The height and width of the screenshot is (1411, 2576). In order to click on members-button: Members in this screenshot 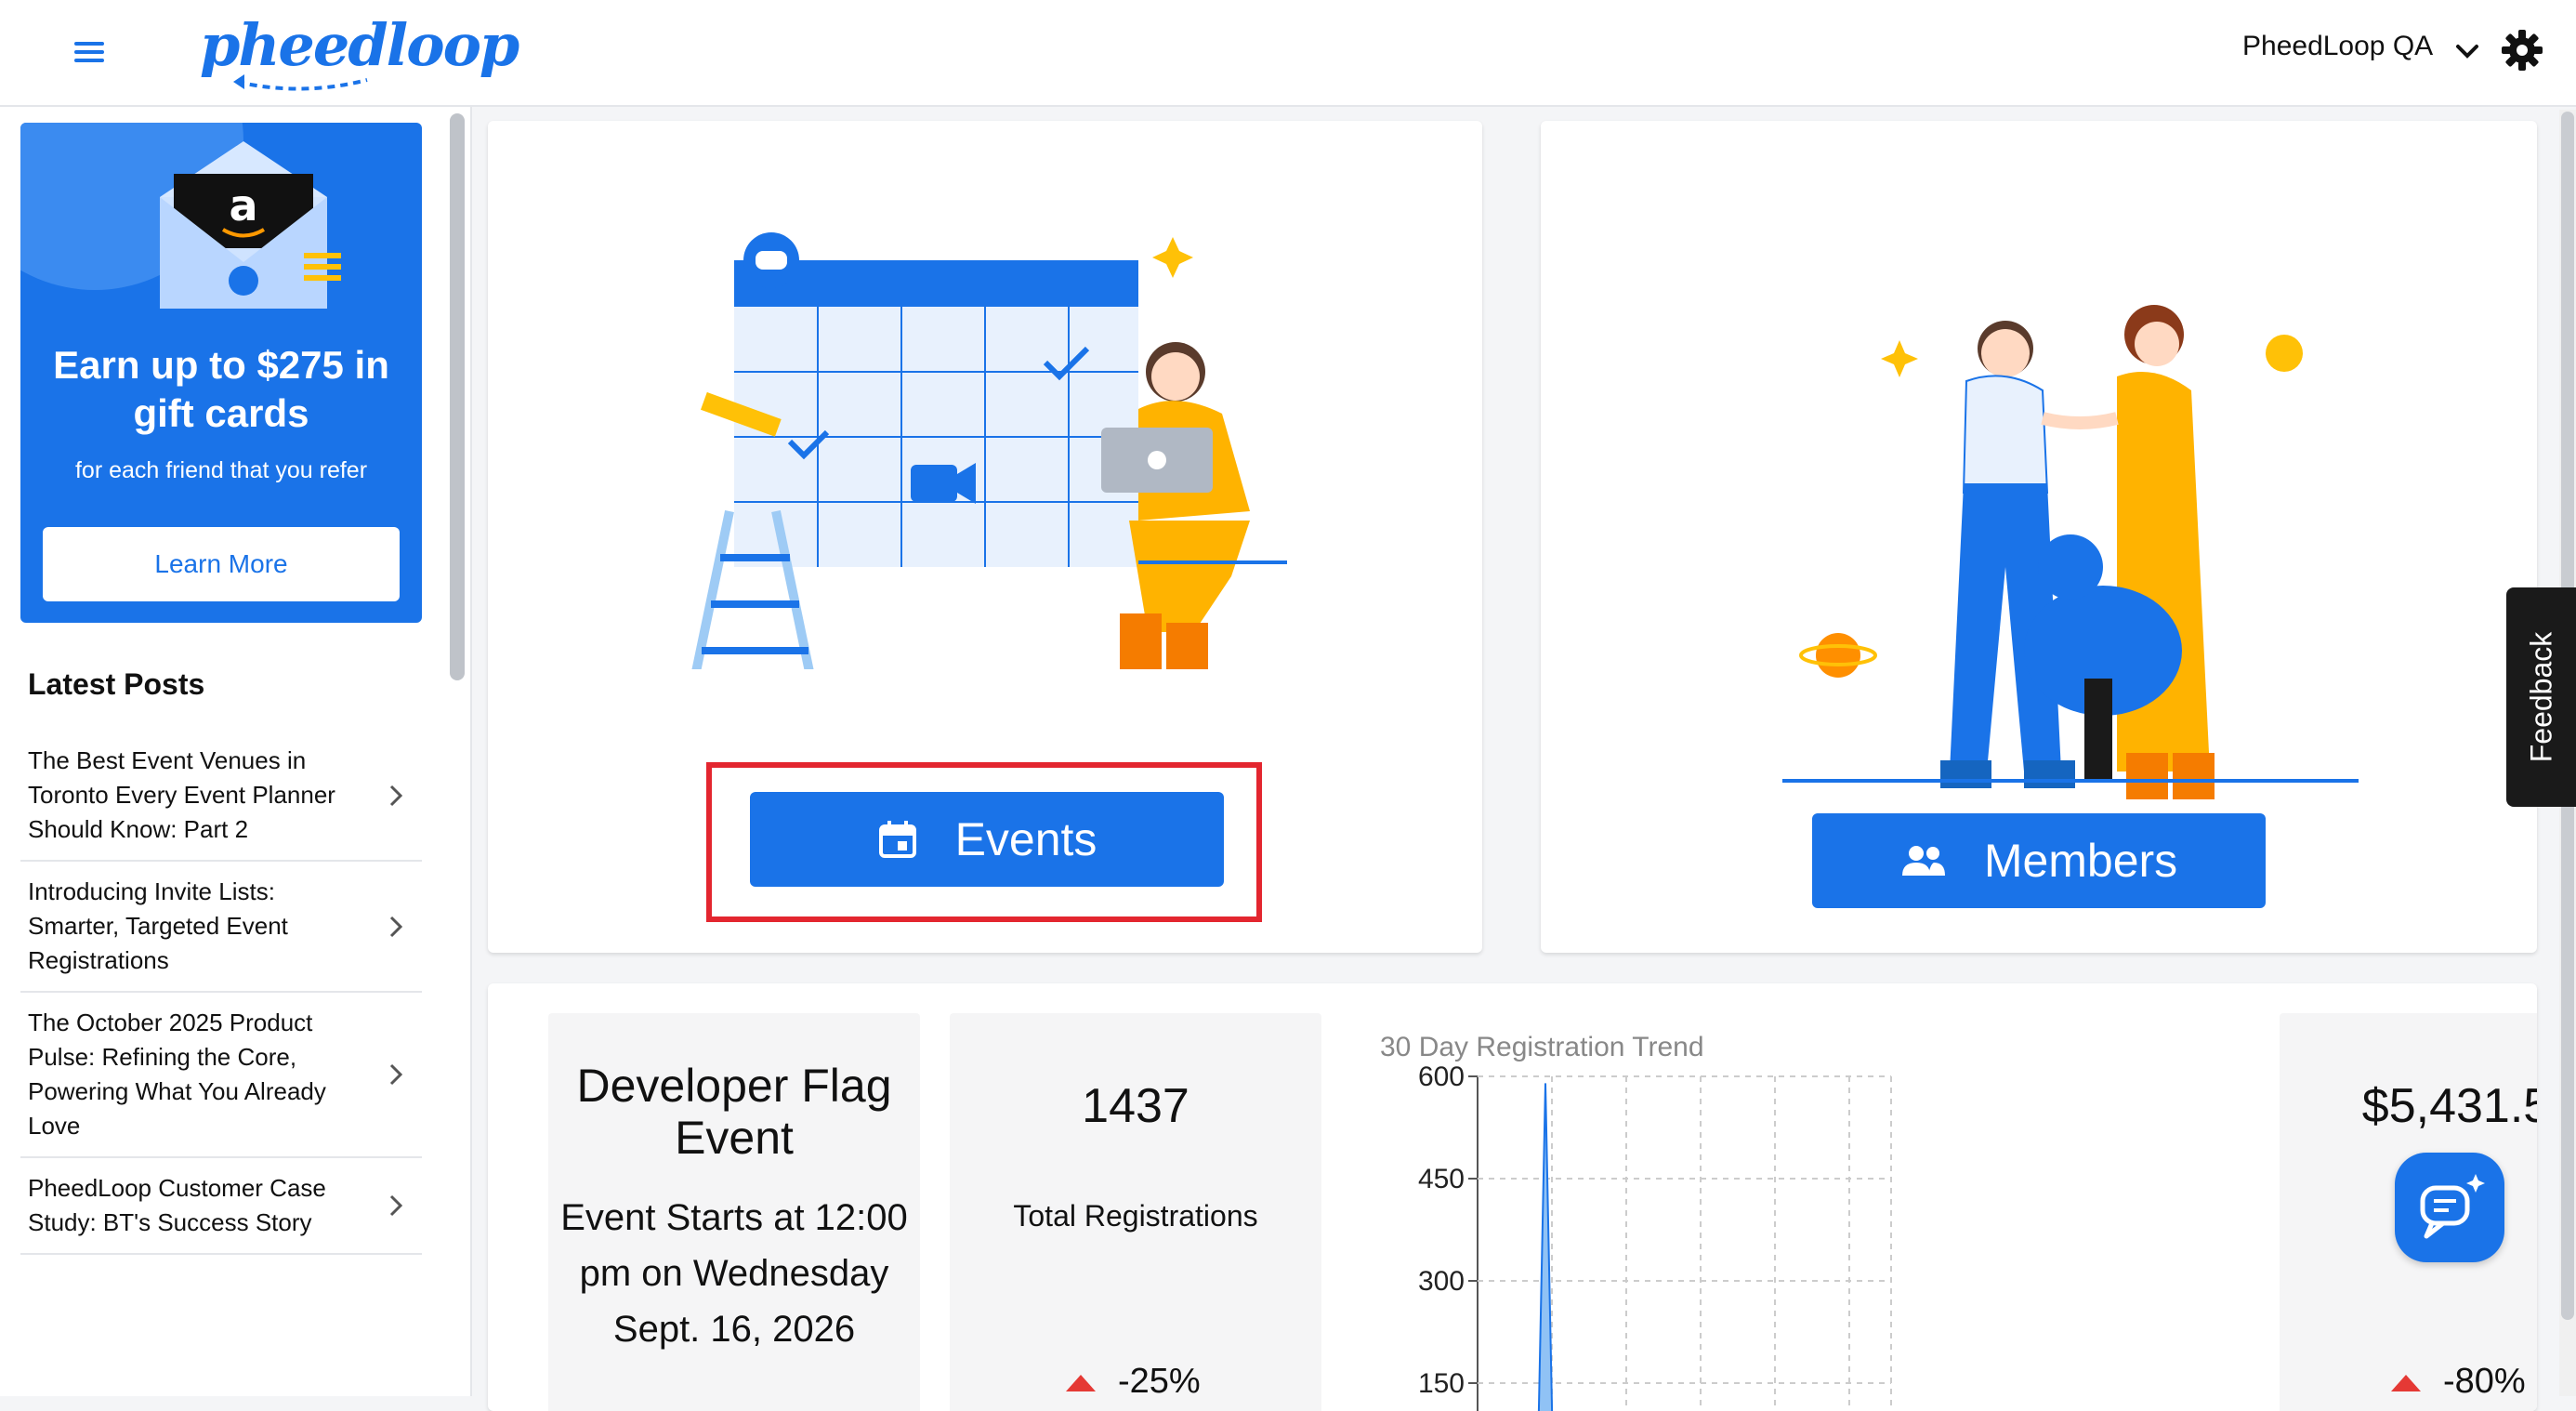, I will do `click(2039, 860)`.